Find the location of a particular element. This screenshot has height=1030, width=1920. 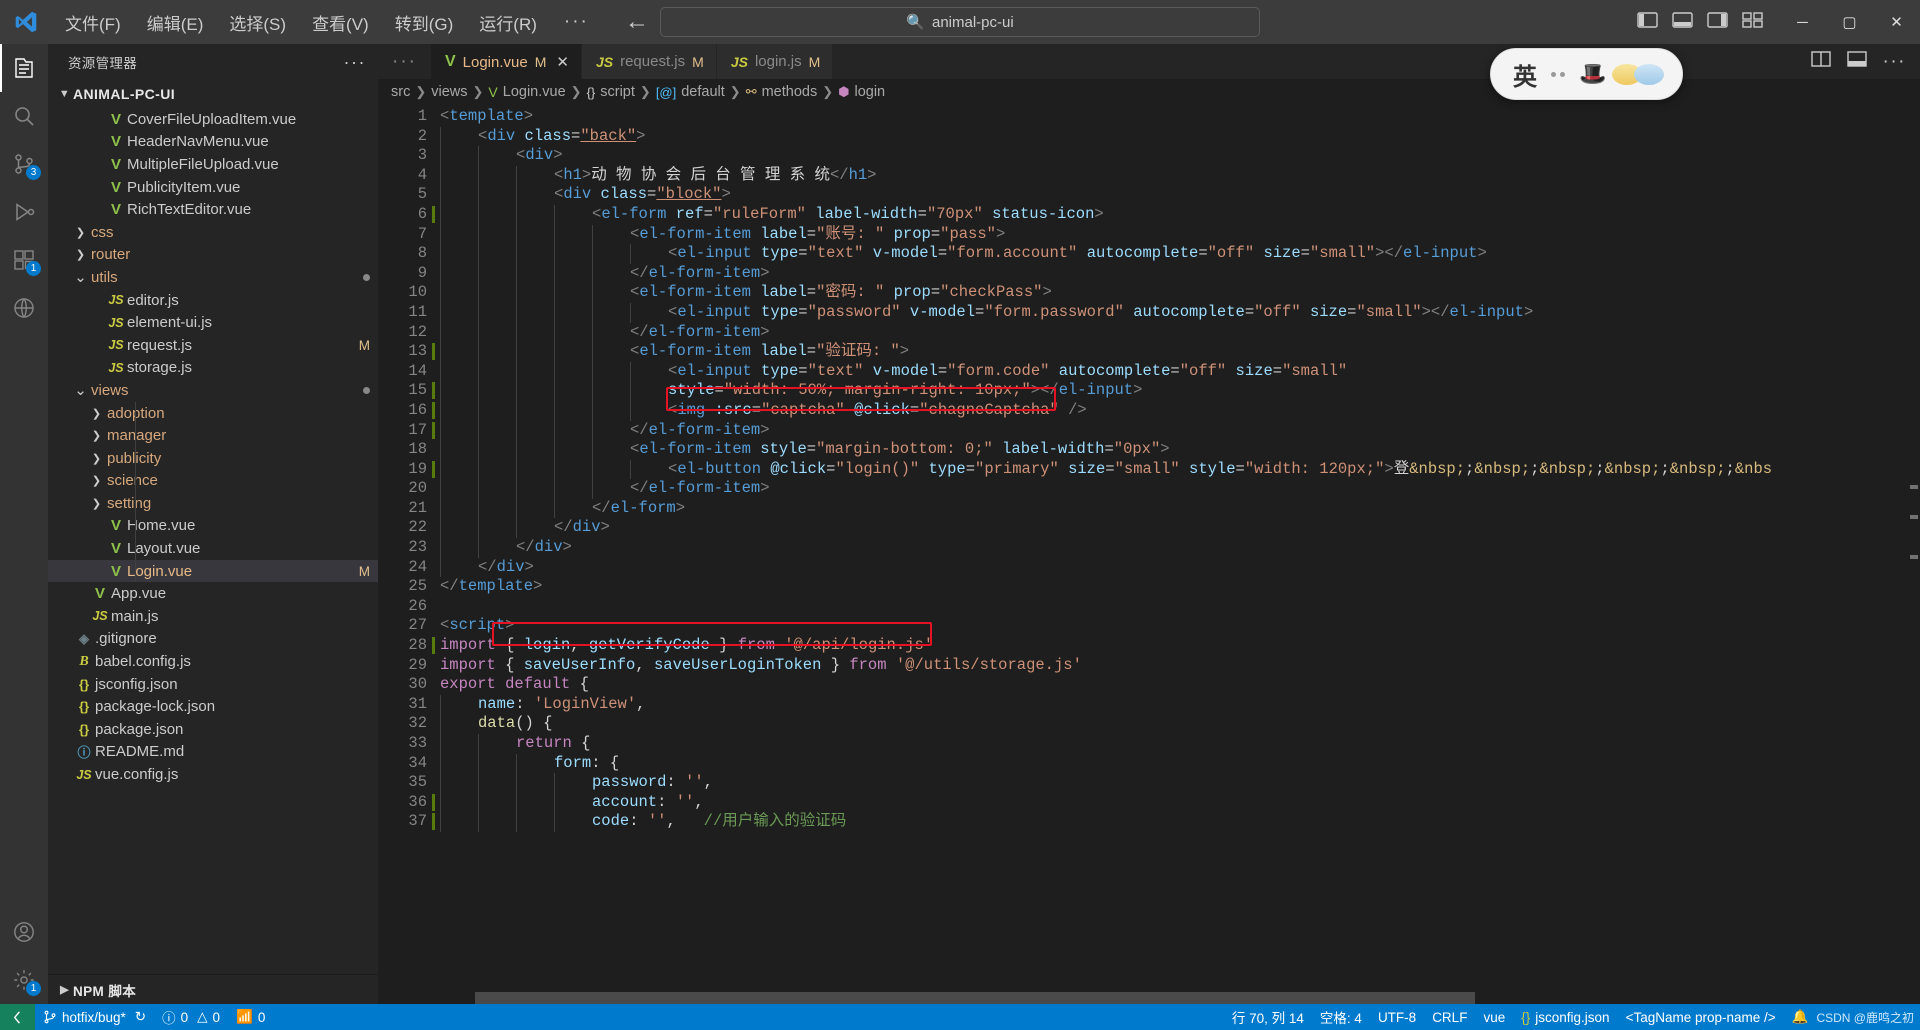

menu-more-button: ··· is located at coordinates (576, 22).